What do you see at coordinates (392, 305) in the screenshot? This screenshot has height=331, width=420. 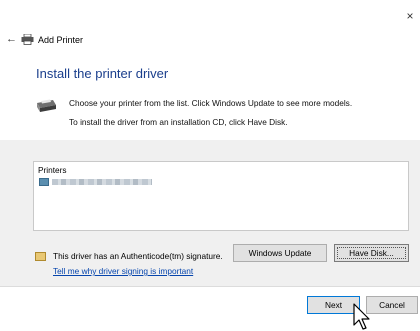 I see `cancel-button: Cancel` at bounding box center [392, 305].